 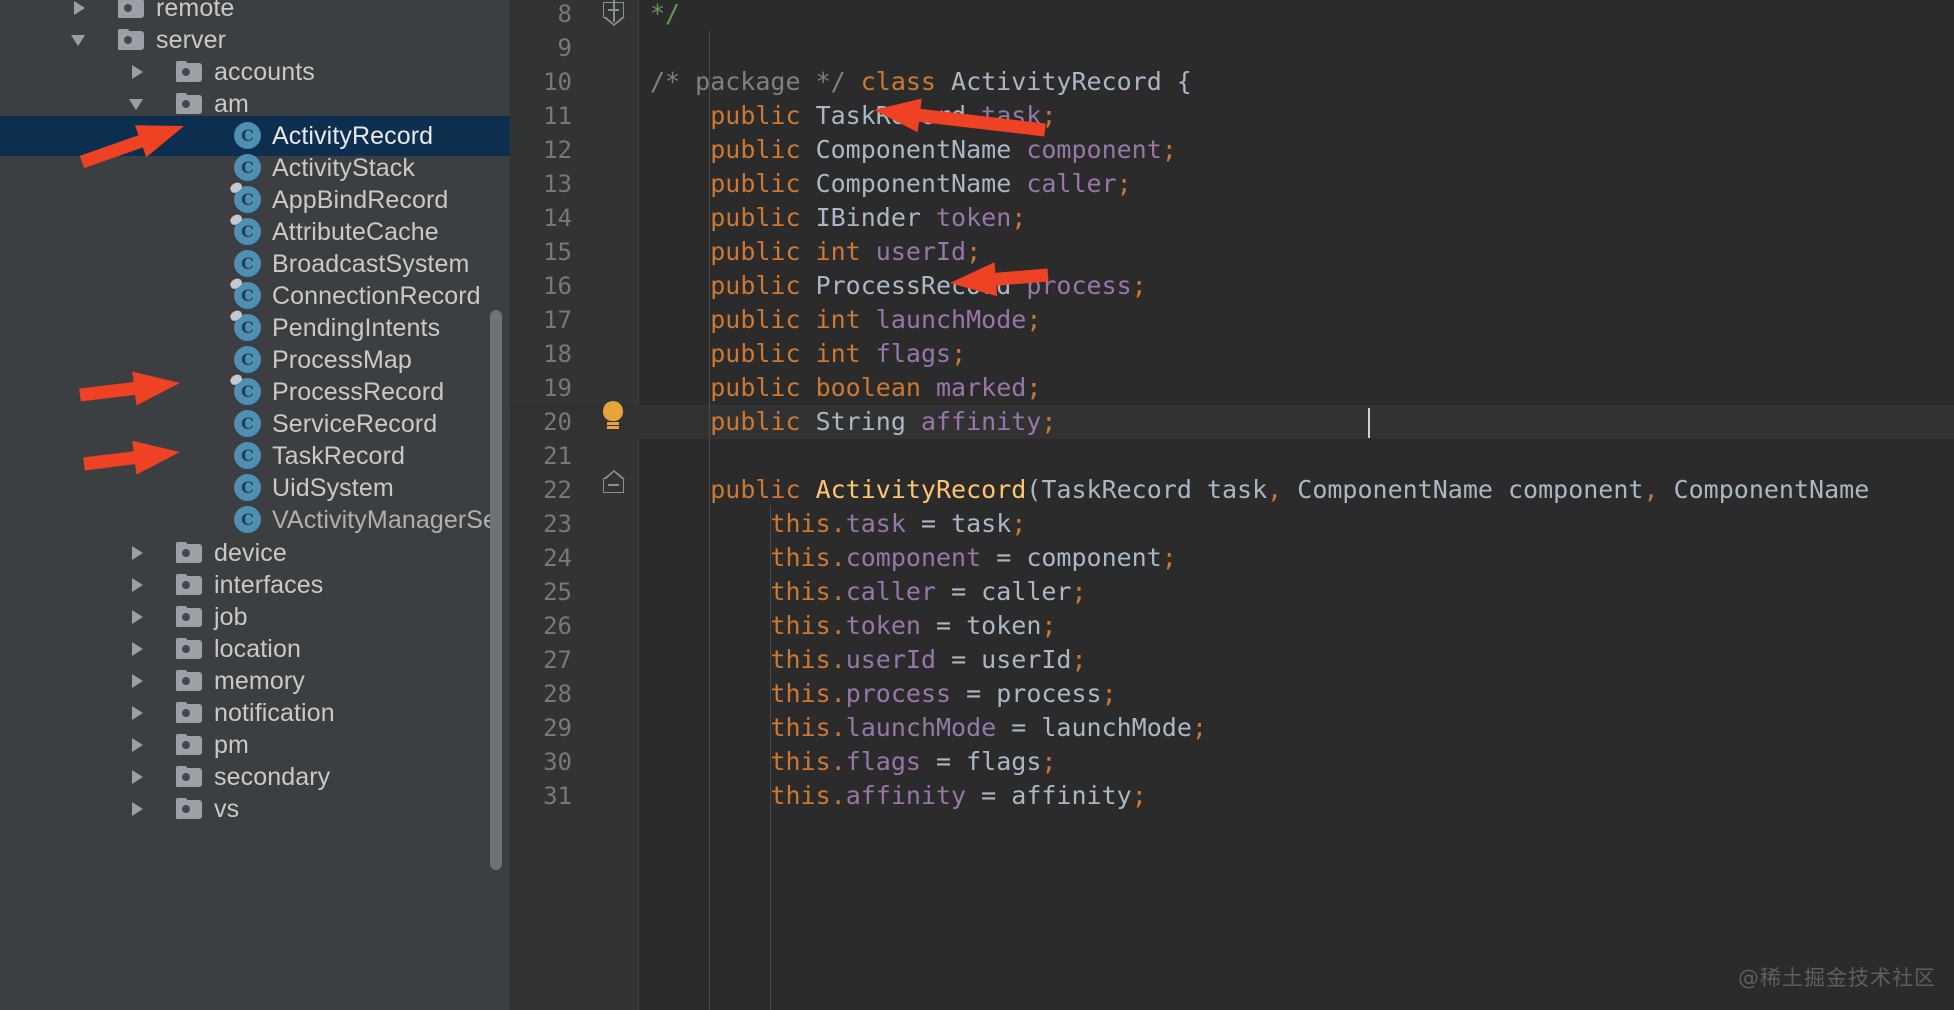 I want to click on intention-lightbulb-icon, so click(x=613, y=416).